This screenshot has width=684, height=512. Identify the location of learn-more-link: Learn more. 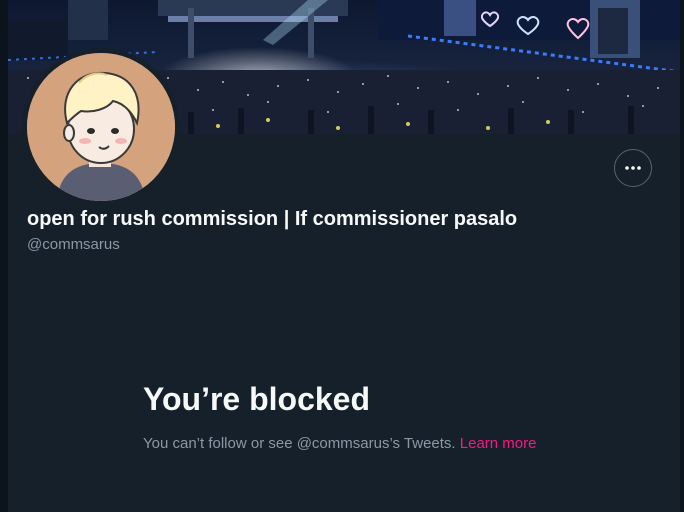
(498, 443).